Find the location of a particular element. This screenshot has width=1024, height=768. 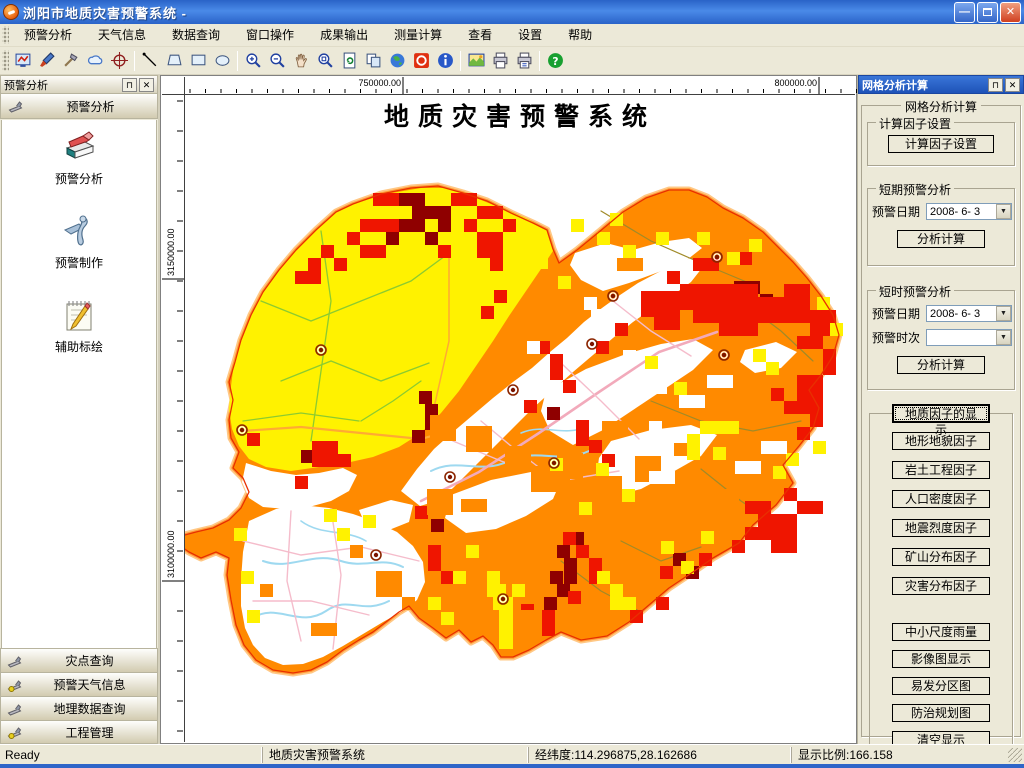

prevention-plan-button: 防治规划图 is located at coordinates (941, 713).